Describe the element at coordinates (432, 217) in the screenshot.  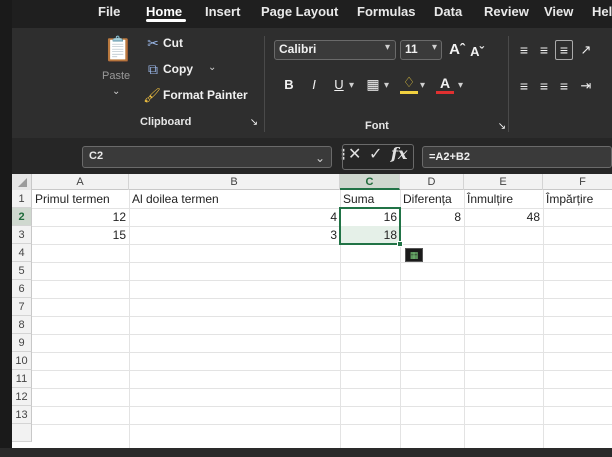
I see `cell-d2: 8` at that location.